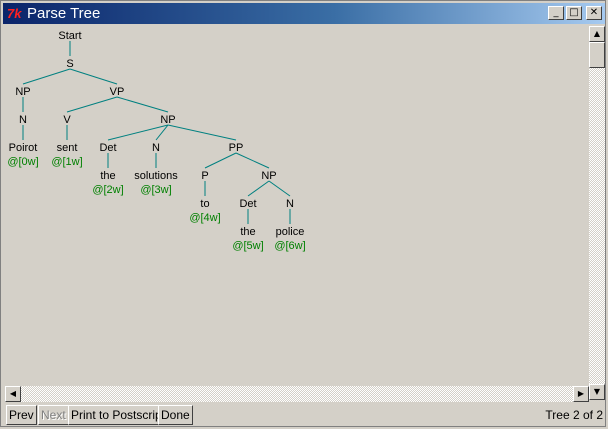 This screenshot has width=608, height=429. Describe the element at coordinates (155, 190) in the screenshot. I see `word-index-label: @[3w]` at that location.